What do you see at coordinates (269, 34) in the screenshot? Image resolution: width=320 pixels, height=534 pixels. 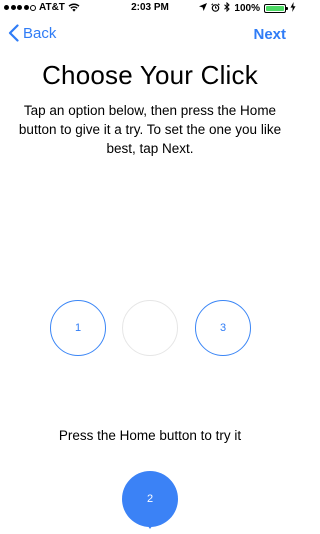 I see `next-button: Next` at bounding box center [269, 34].